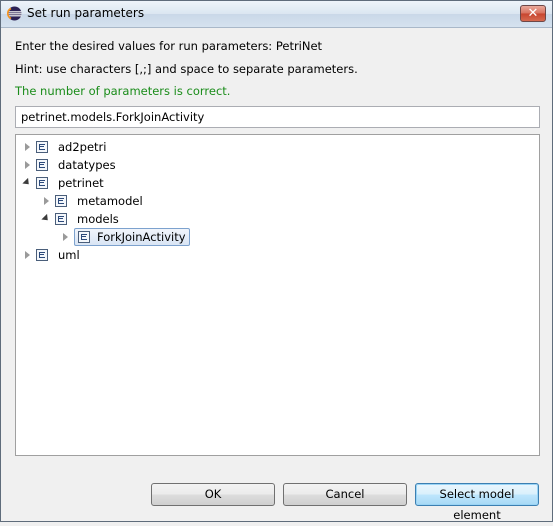 This screenshot has width=553, height=526. I want to click on tree-item-forkjoinactivity: ForkJoinActivity, so click(125, 237).